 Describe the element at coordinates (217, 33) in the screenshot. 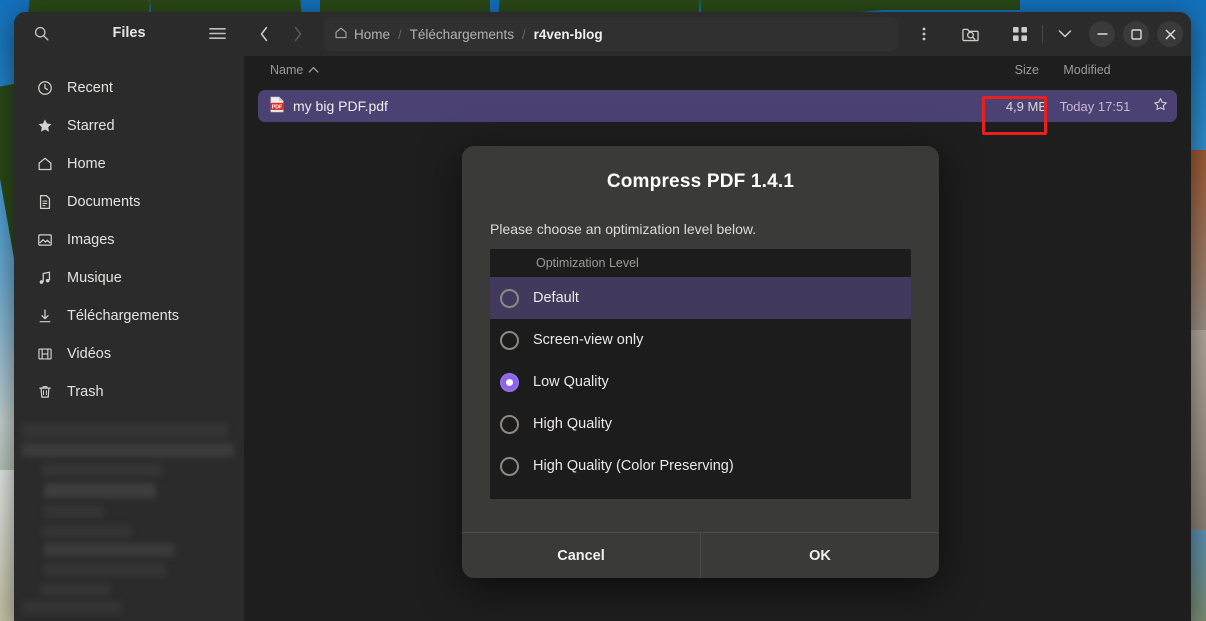

I see `hamburger-menu-icon` at that location.